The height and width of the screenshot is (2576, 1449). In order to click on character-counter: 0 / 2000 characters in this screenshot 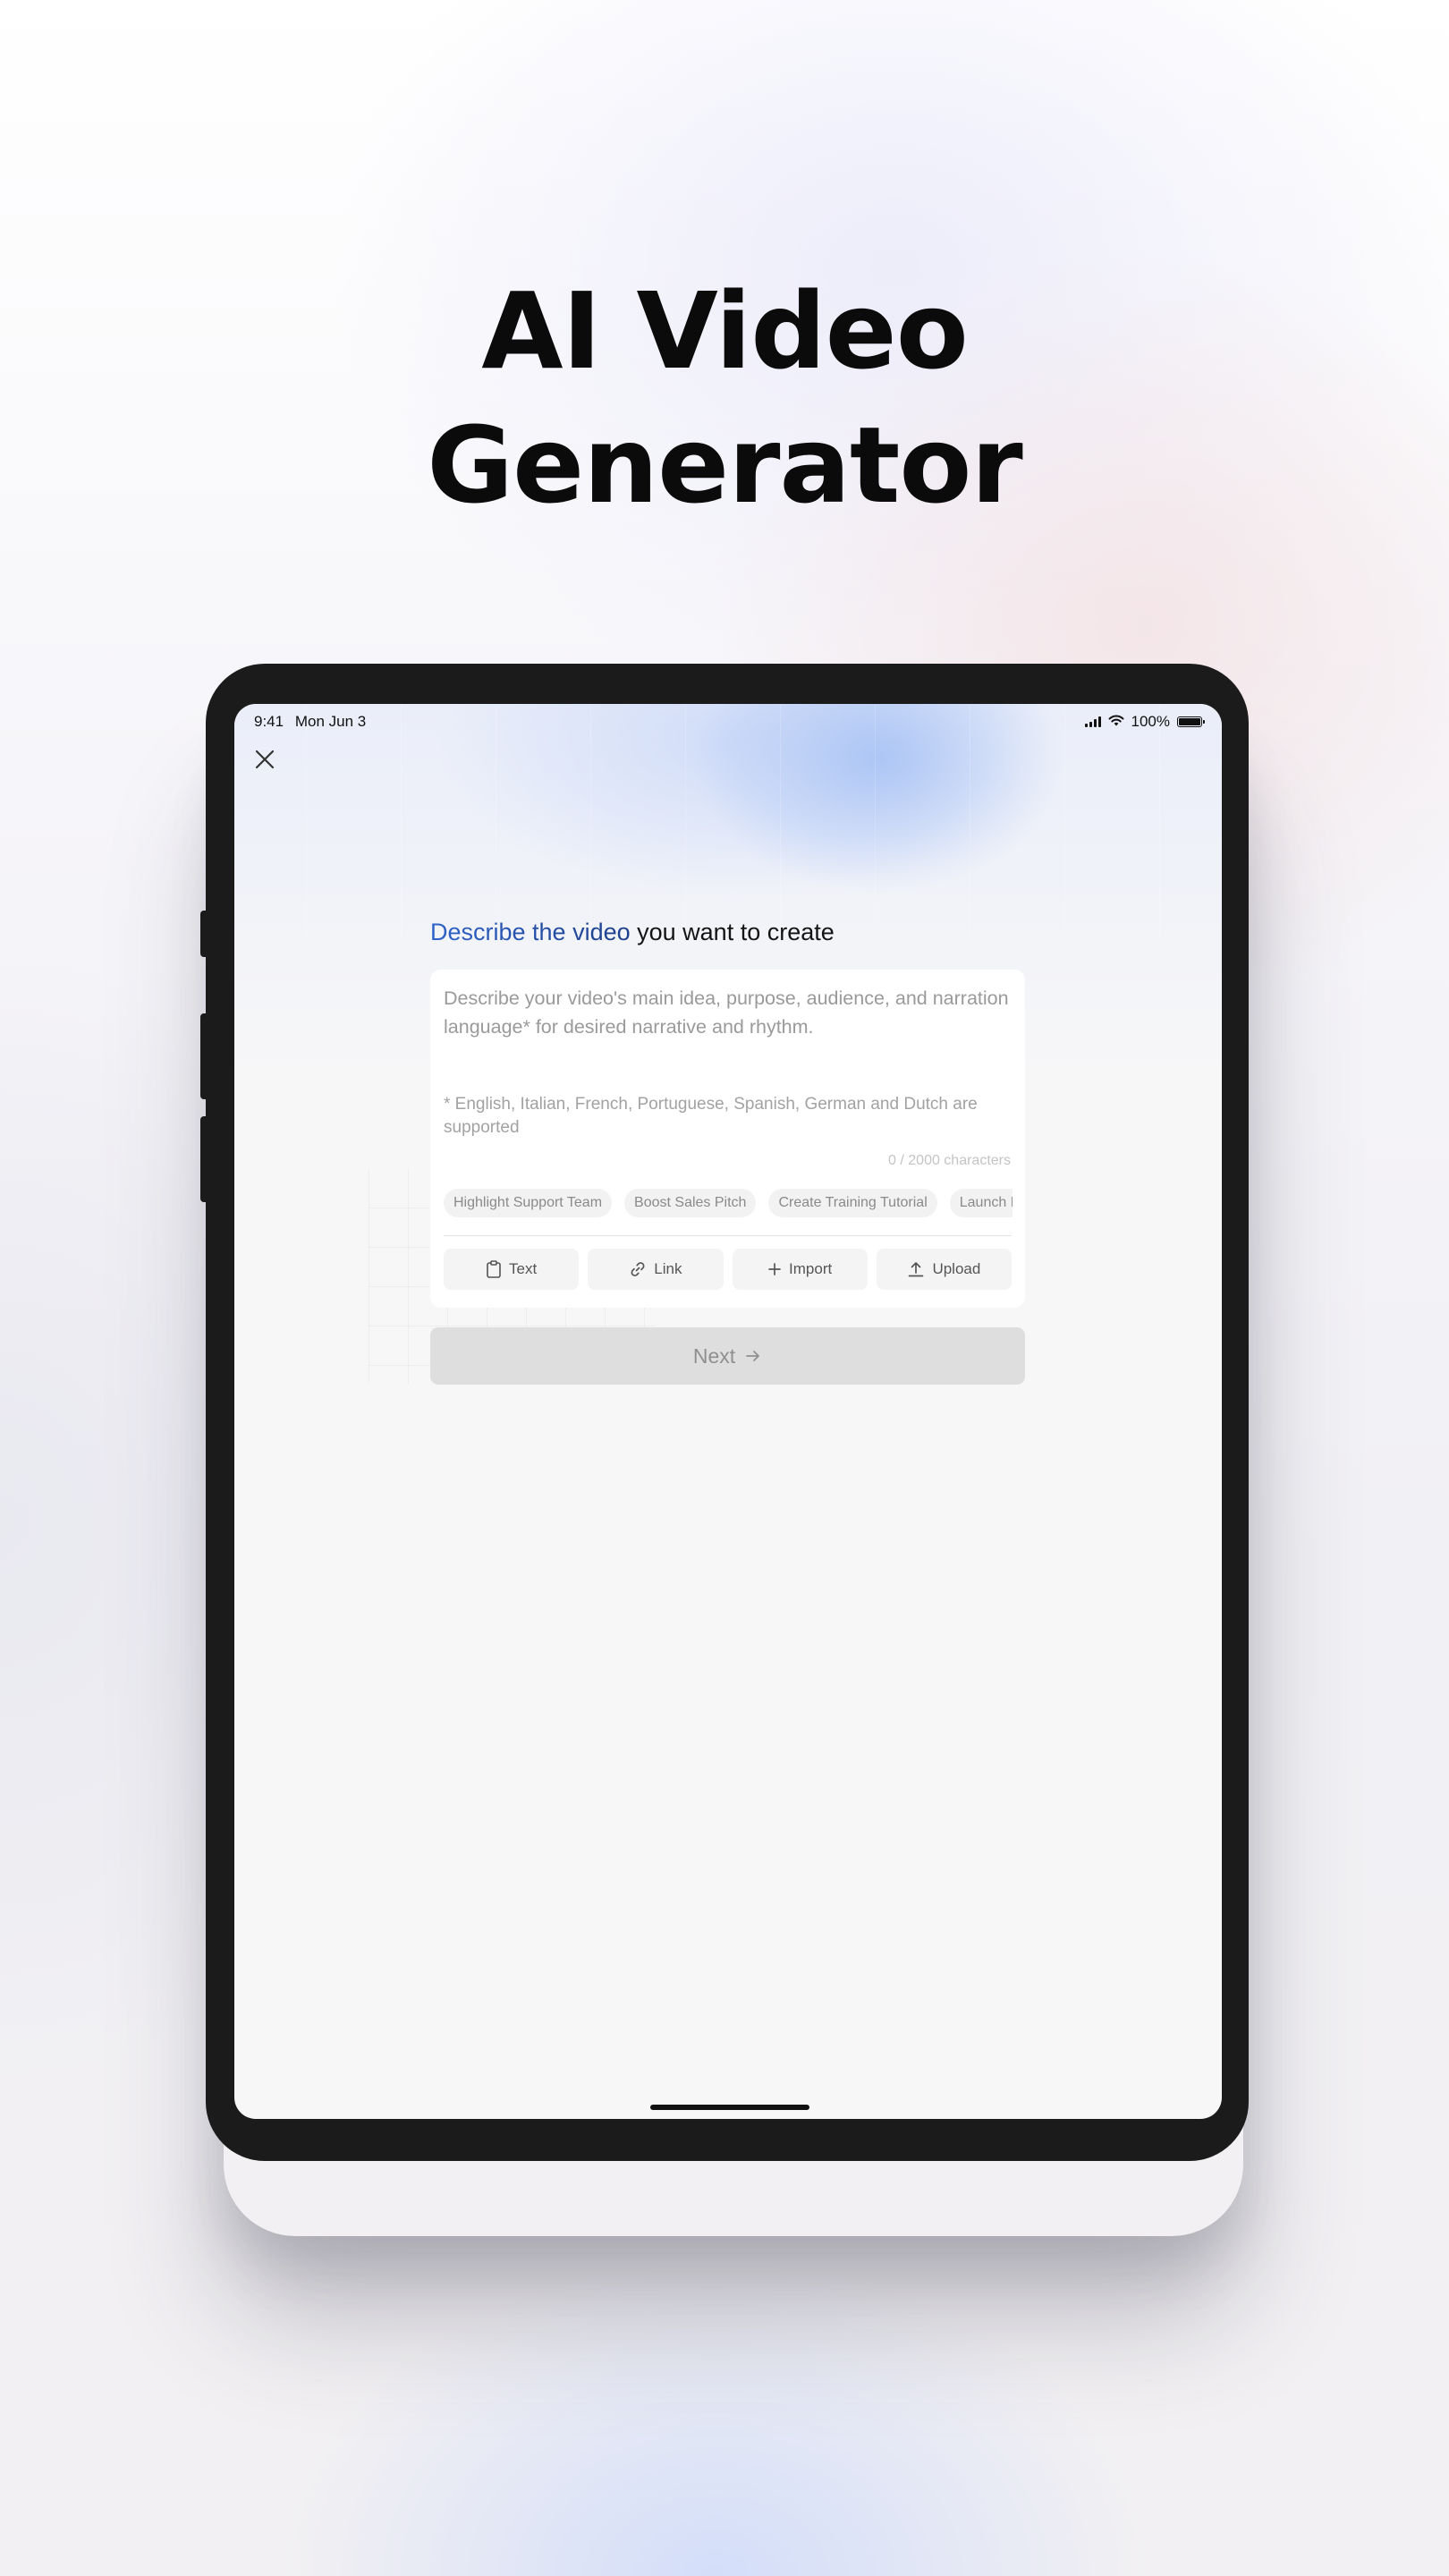, I will do `click(949, 1160)`.